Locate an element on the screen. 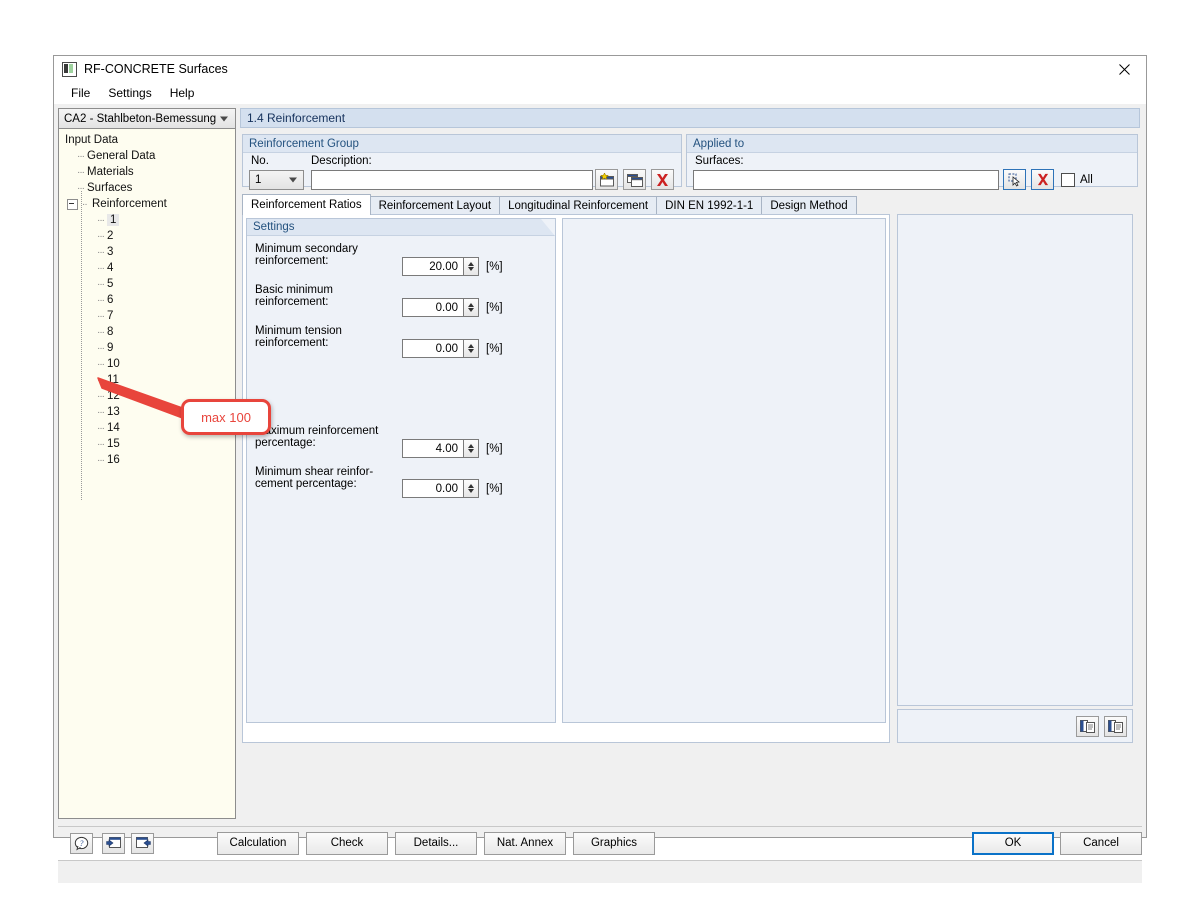  tree-item-rg-6: ··· 6 is located at coordinates (147, 300).